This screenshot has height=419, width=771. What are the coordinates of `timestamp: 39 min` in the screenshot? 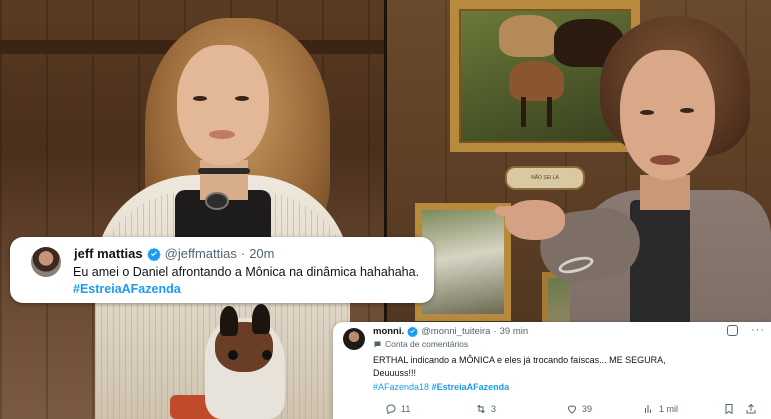 It's located at (514, 331).